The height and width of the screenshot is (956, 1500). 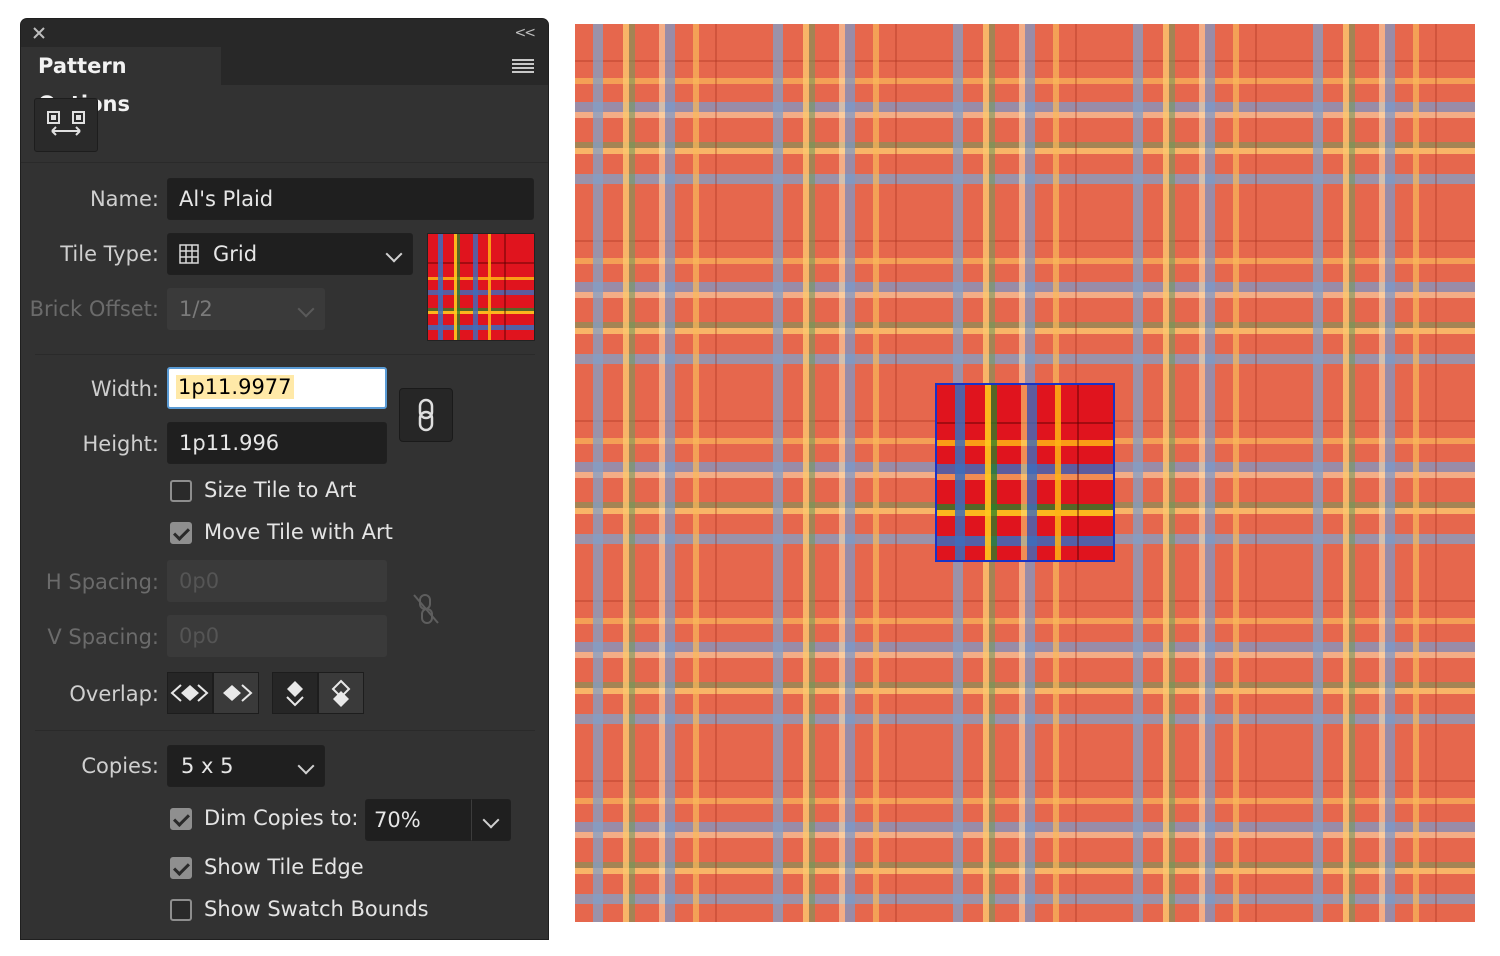 What do you see at coordinates (290, 254) in the screenshot?
I see `tile-type-dropdown: Grid` at bounding box center [290, 254].